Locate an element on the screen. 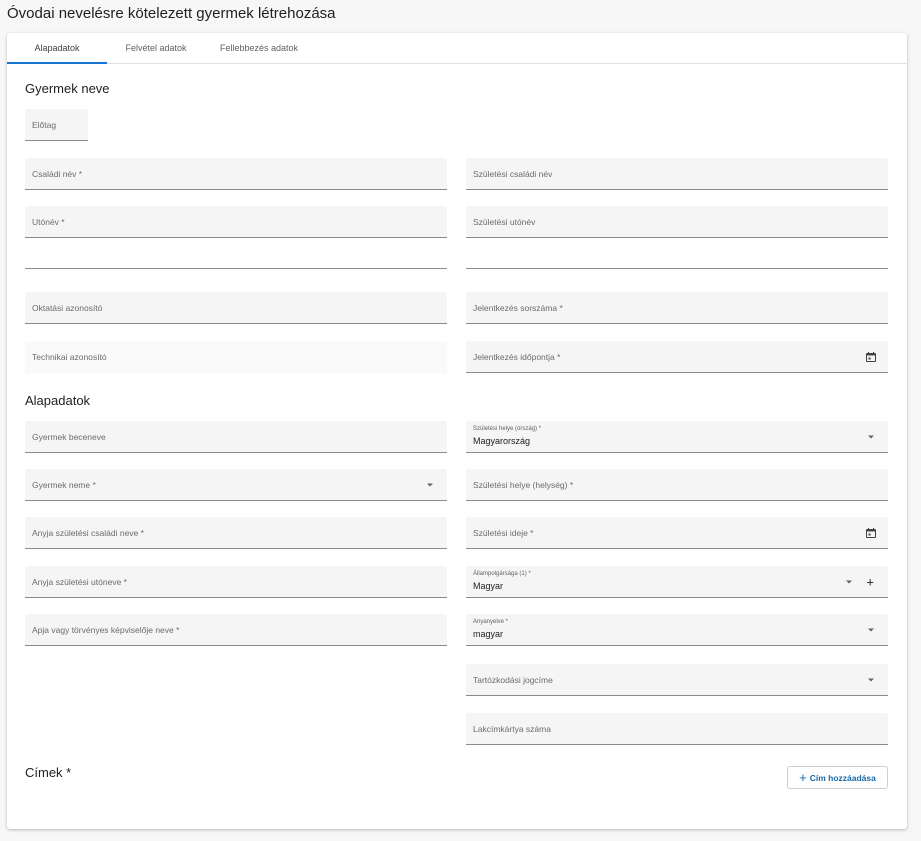 The image size is (921, 841). mother-given-name-label: Anyja születési utóneve * is located at coordinates (79, 581).